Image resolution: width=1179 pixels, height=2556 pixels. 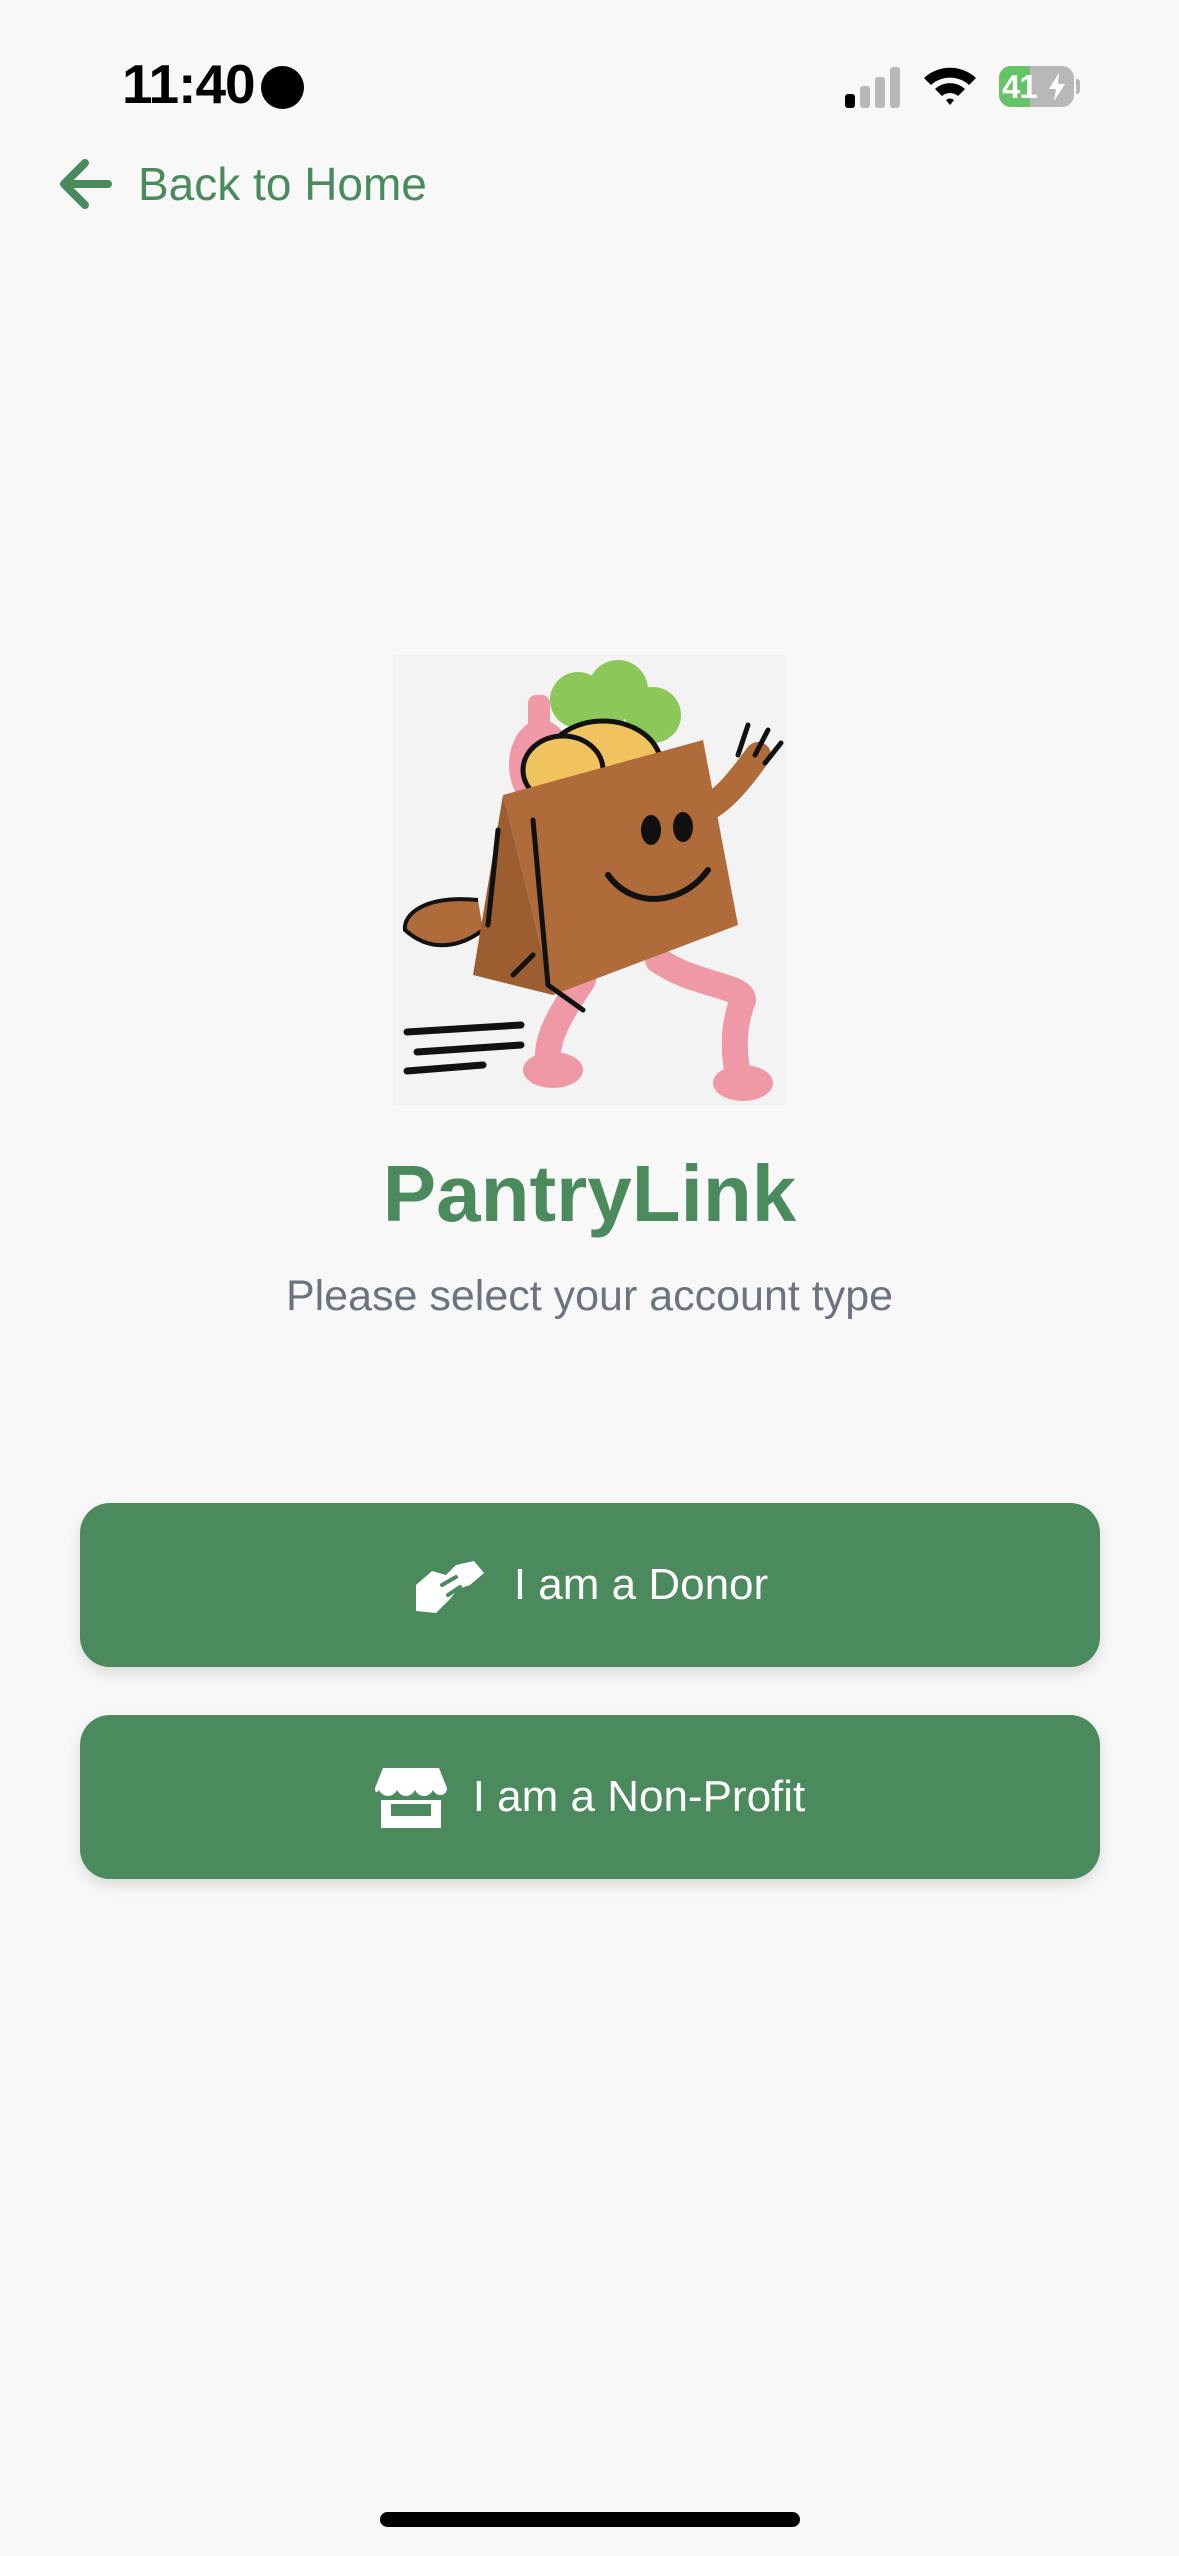 I want to click on app-title: PantryLink, so click(x=589, y=1193).